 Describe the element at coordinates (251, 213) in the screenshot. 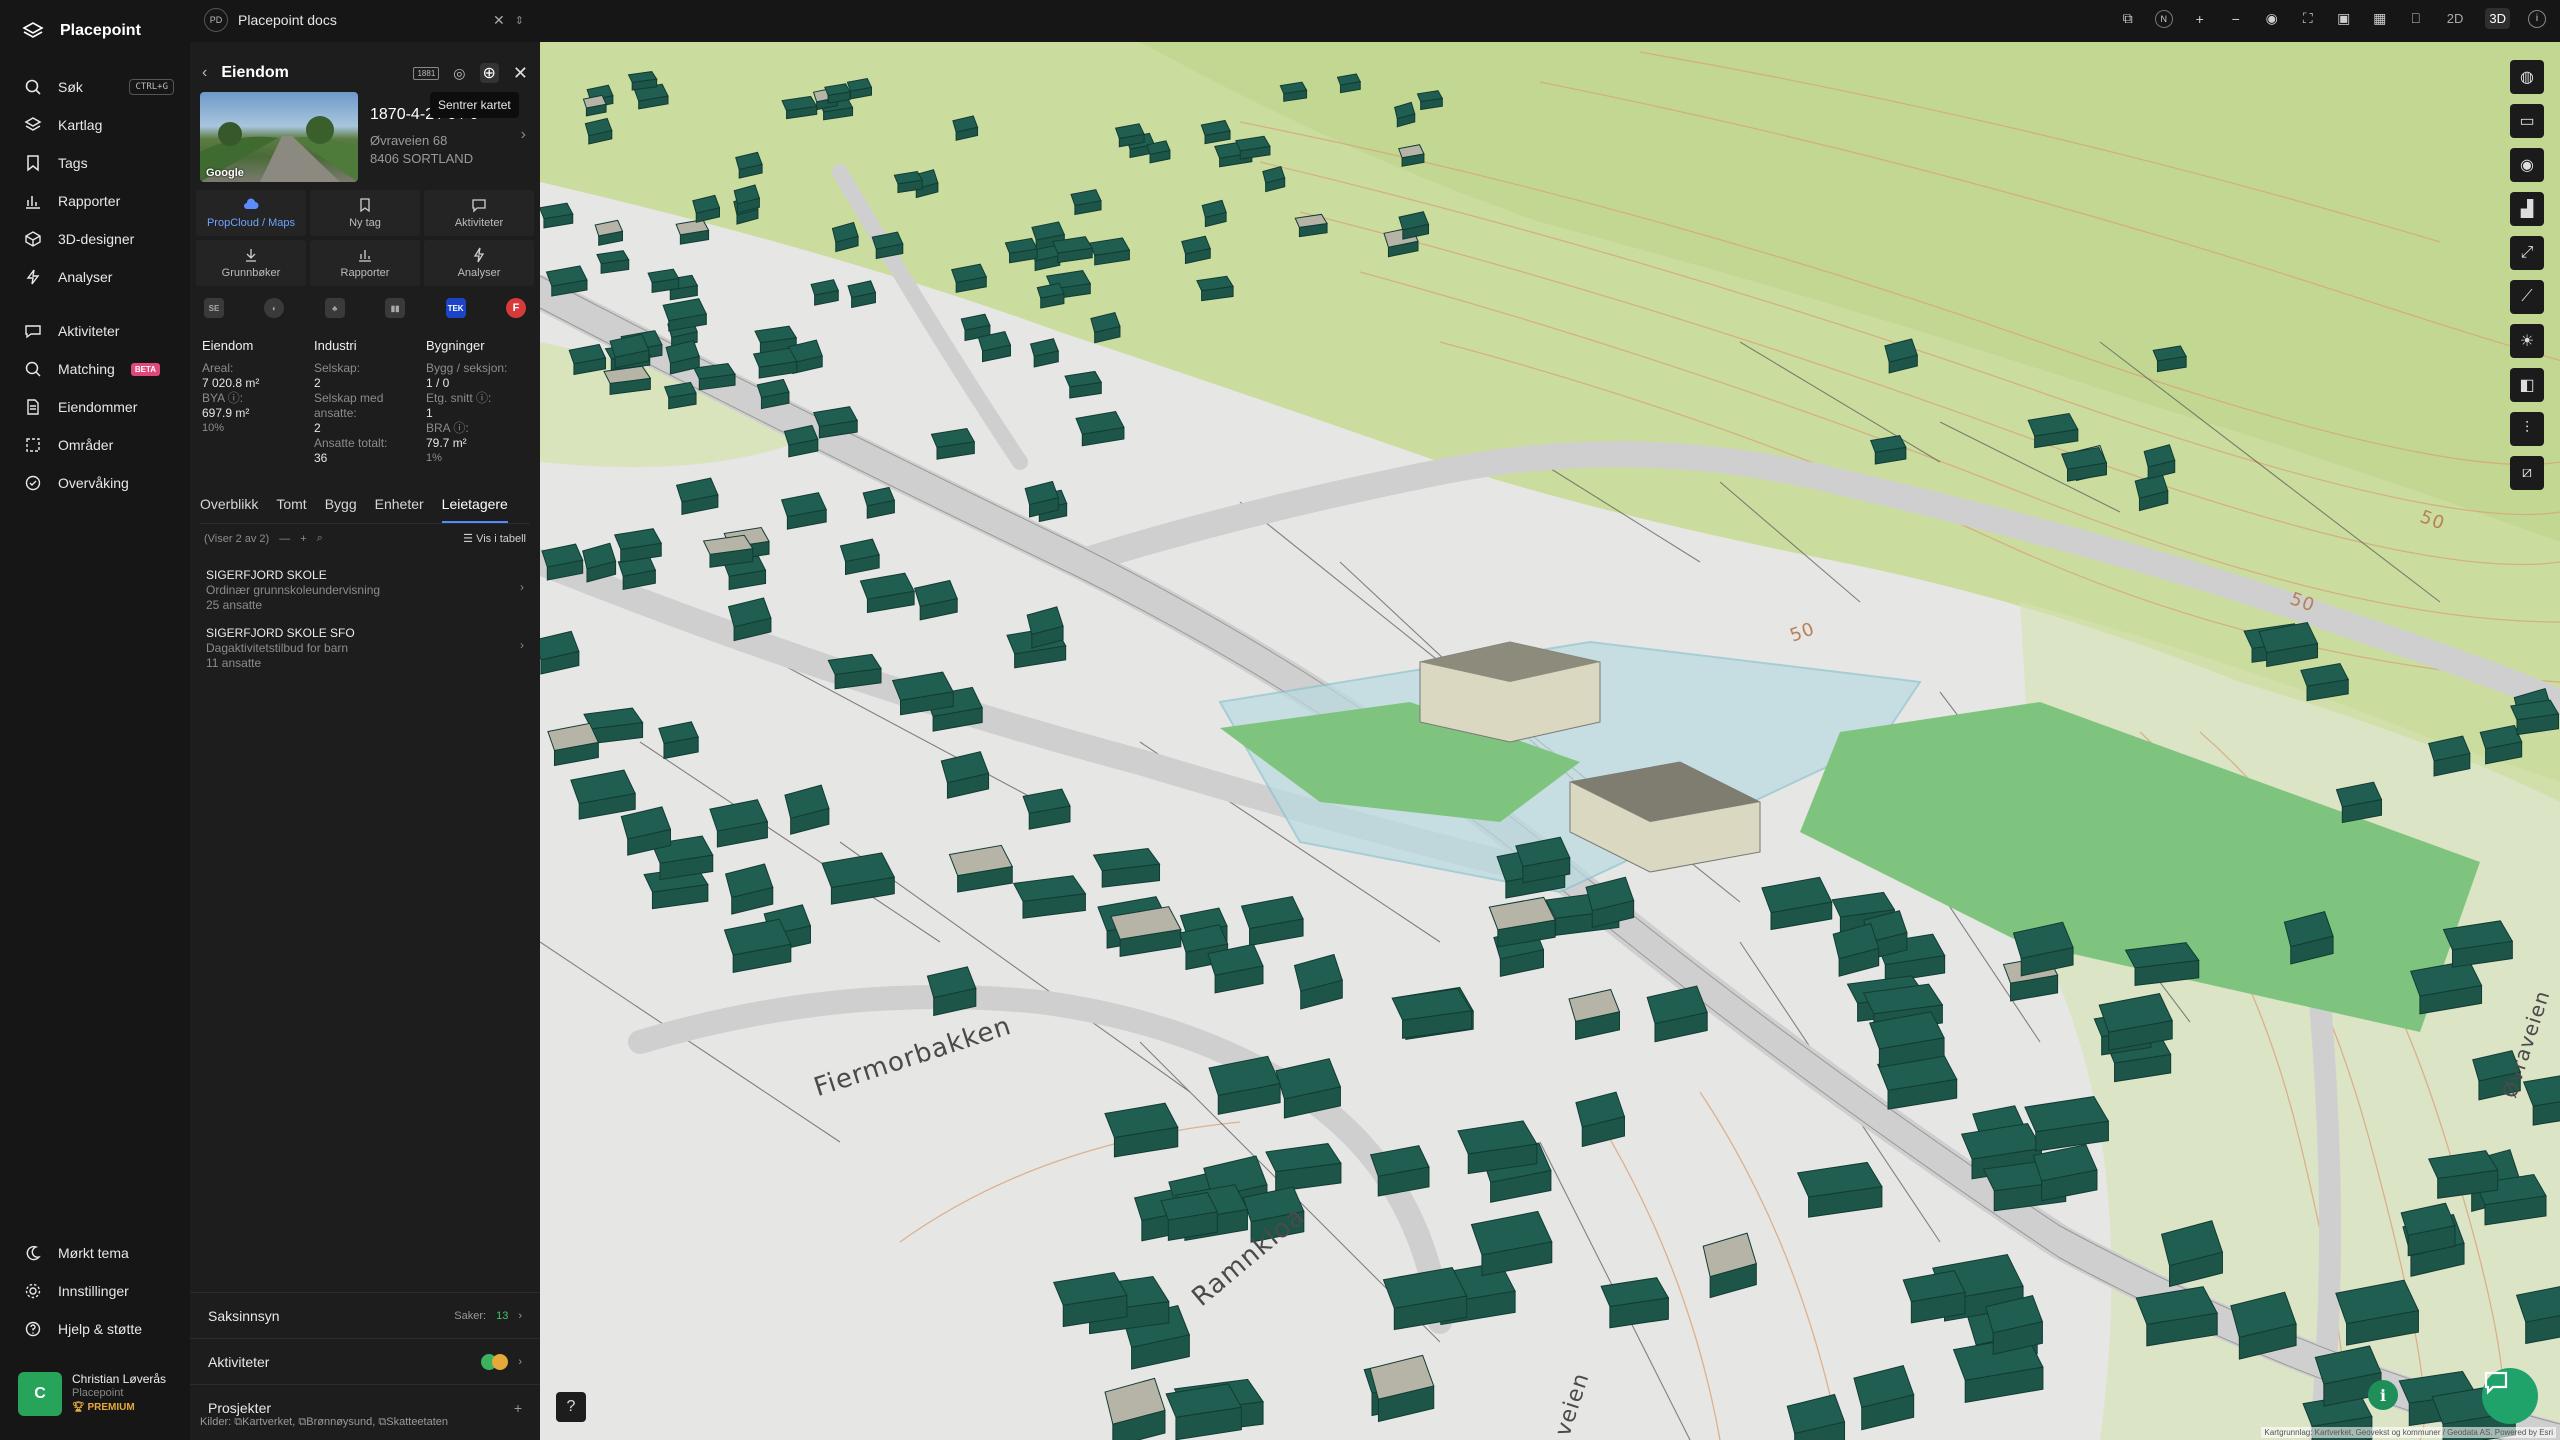

I see `propcloud-button: PropCloud / Maps` at that location.